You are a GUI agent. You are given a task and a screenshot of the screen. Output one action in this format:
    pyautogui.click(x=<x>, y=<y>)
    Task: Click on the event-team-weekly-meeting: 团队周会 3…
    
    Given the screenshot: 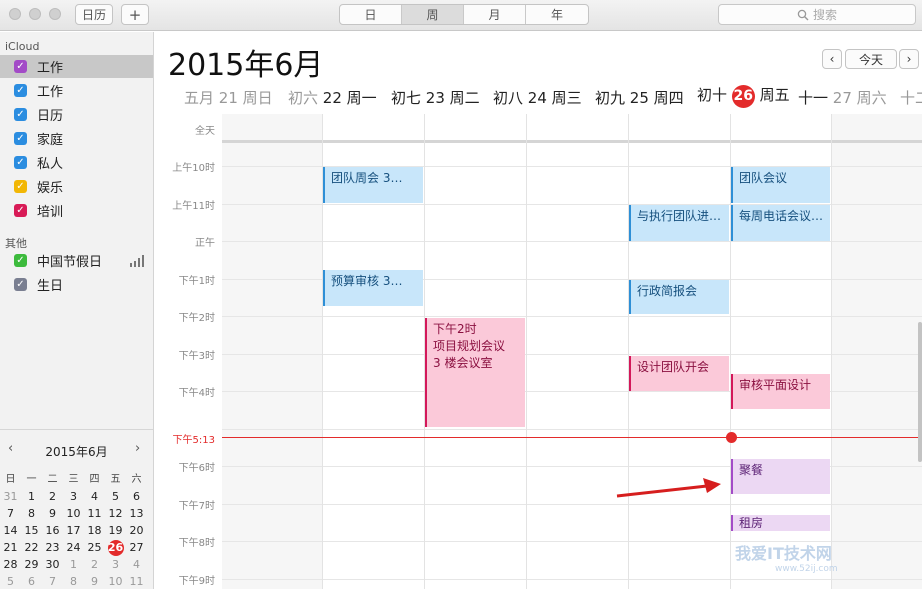 What is the action you would take?
    pyautogui.click(x=373, y=185)
    